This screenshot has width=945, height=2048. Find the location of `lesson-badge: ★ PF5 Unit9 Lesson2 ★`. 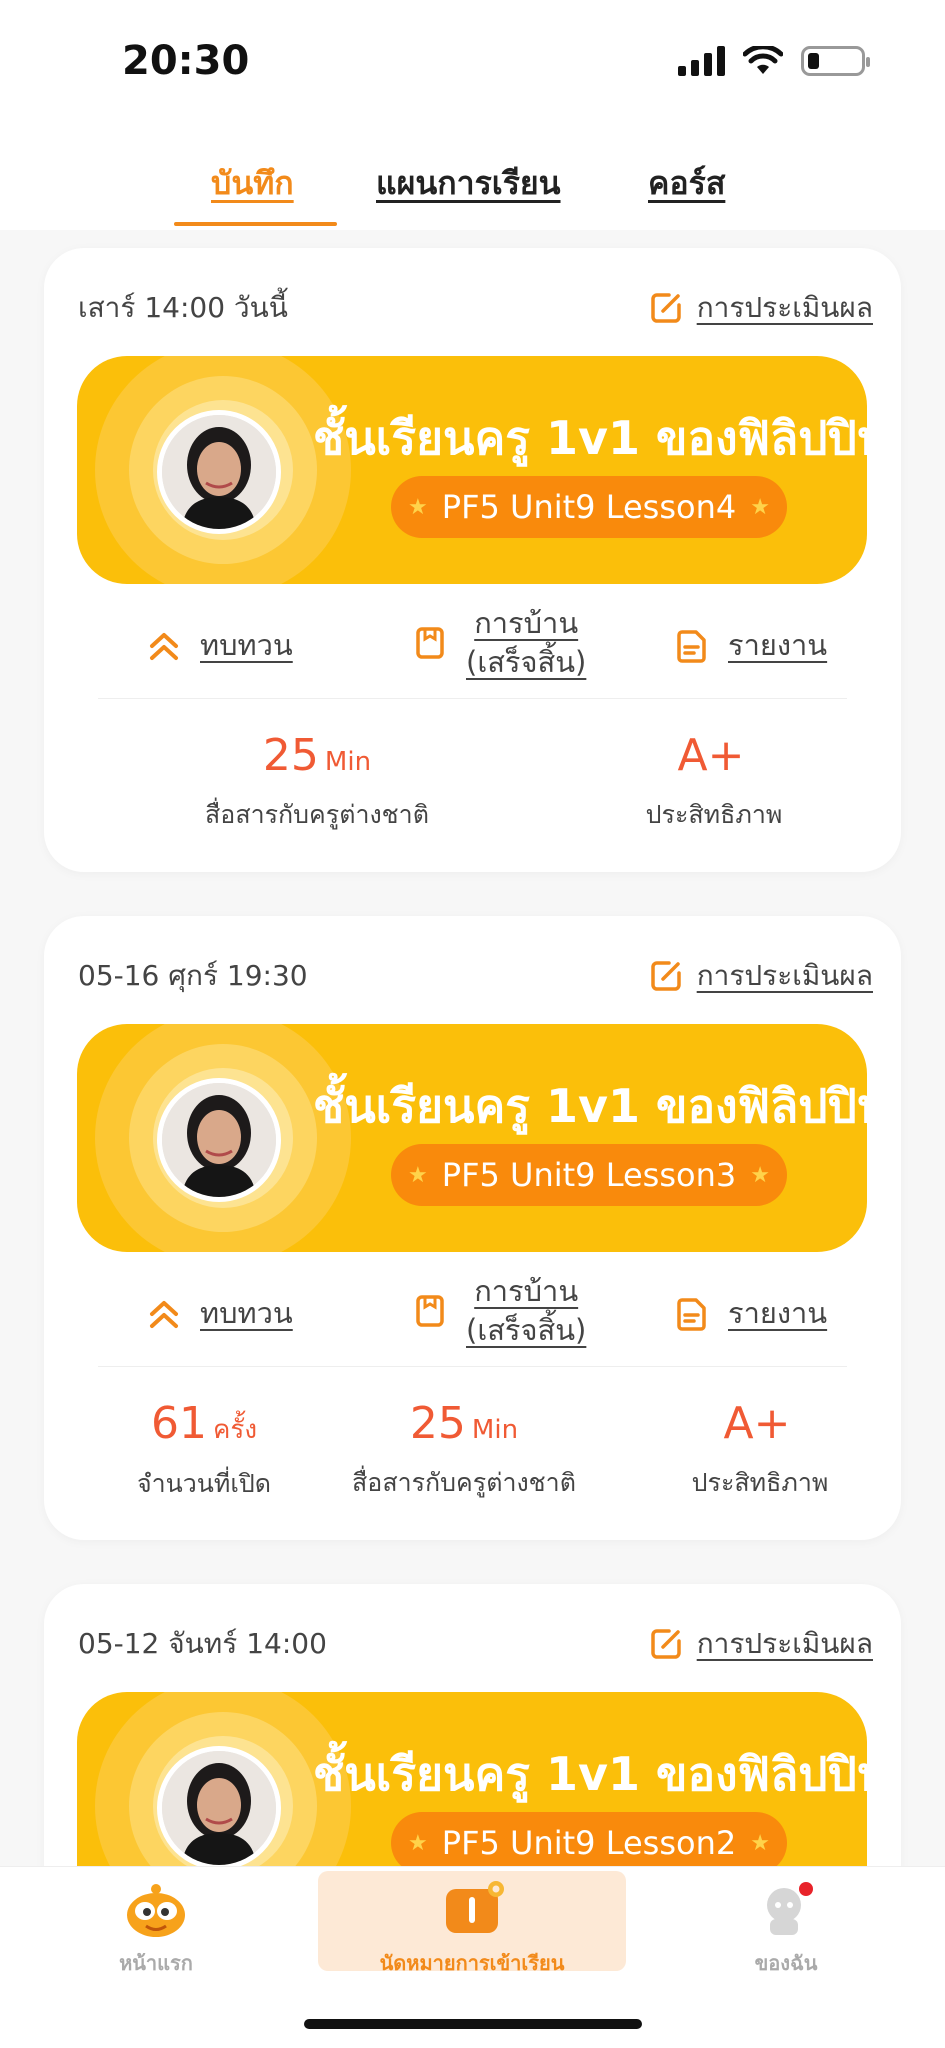

lesson-badge: ★ PF5 Unit9 Lesson2 ★ is located at coordinates (589, 1843).